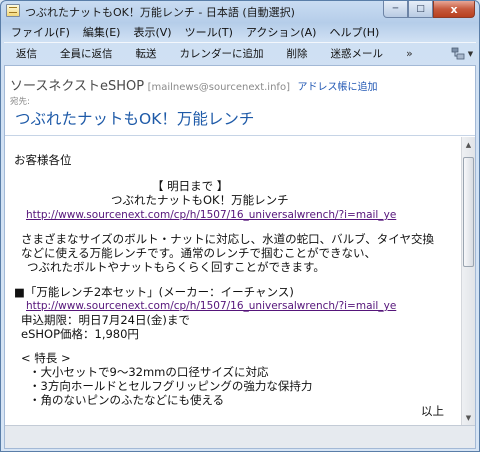 This screenshot has height=452, width=480. I want to click on add-to-contacts-link: アドレス帳に追加, so click(337, 87).